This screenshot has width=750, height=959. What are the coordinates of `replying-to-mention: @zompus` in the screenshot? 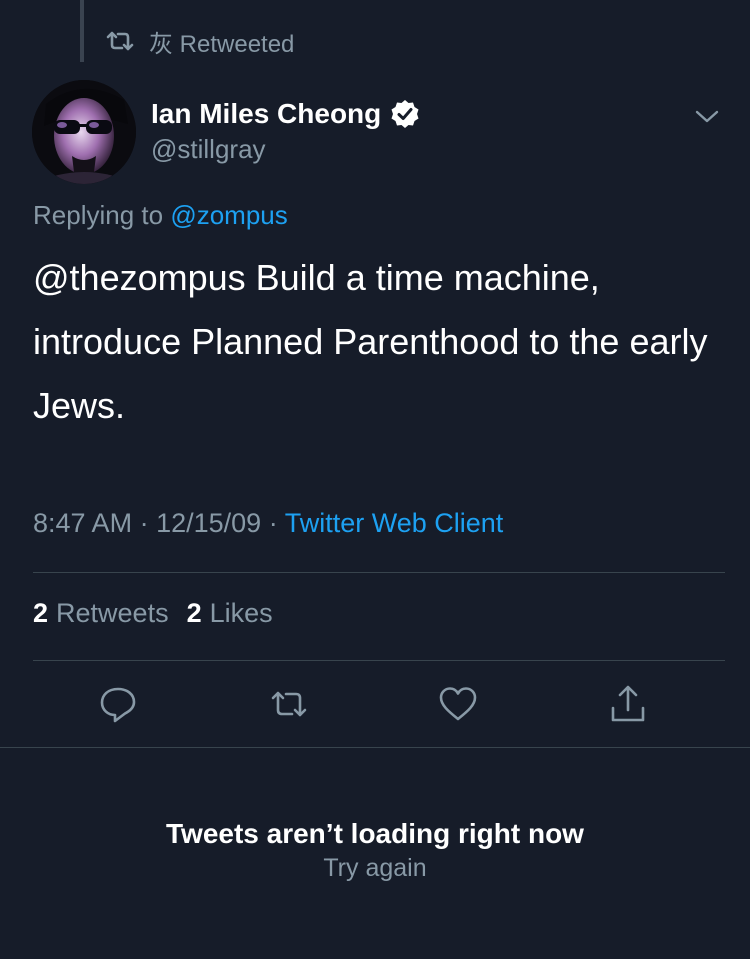 It's located at (228, 215).